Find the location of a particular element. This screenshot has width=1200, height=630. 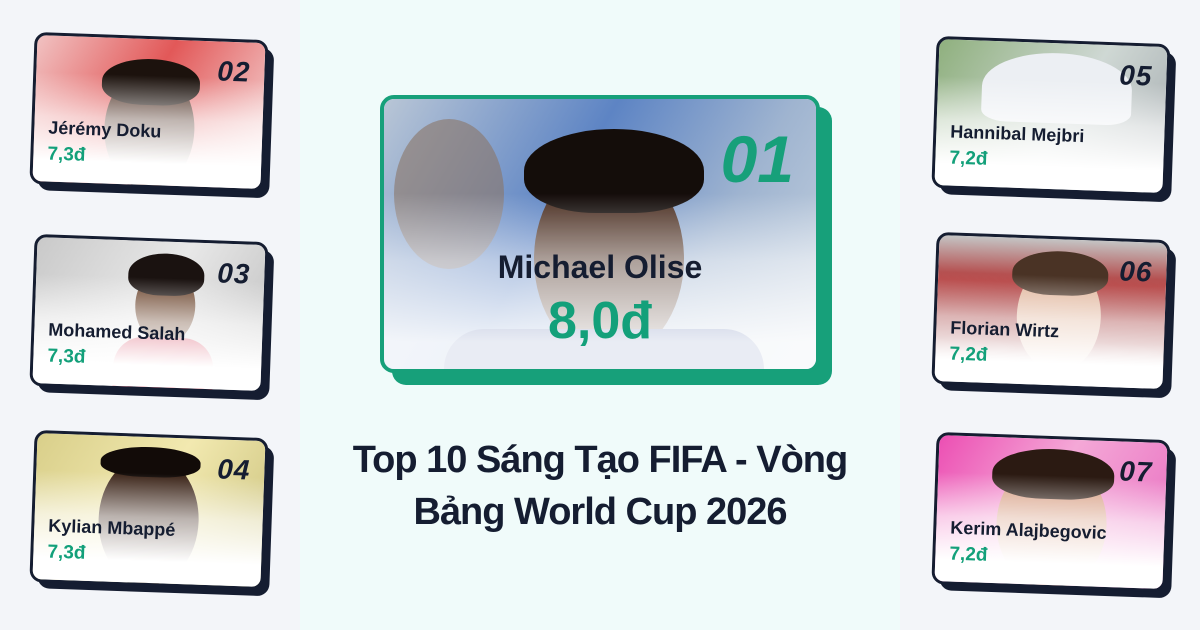

player-name: Jérémy Doku is located at coordinates (105, 129).